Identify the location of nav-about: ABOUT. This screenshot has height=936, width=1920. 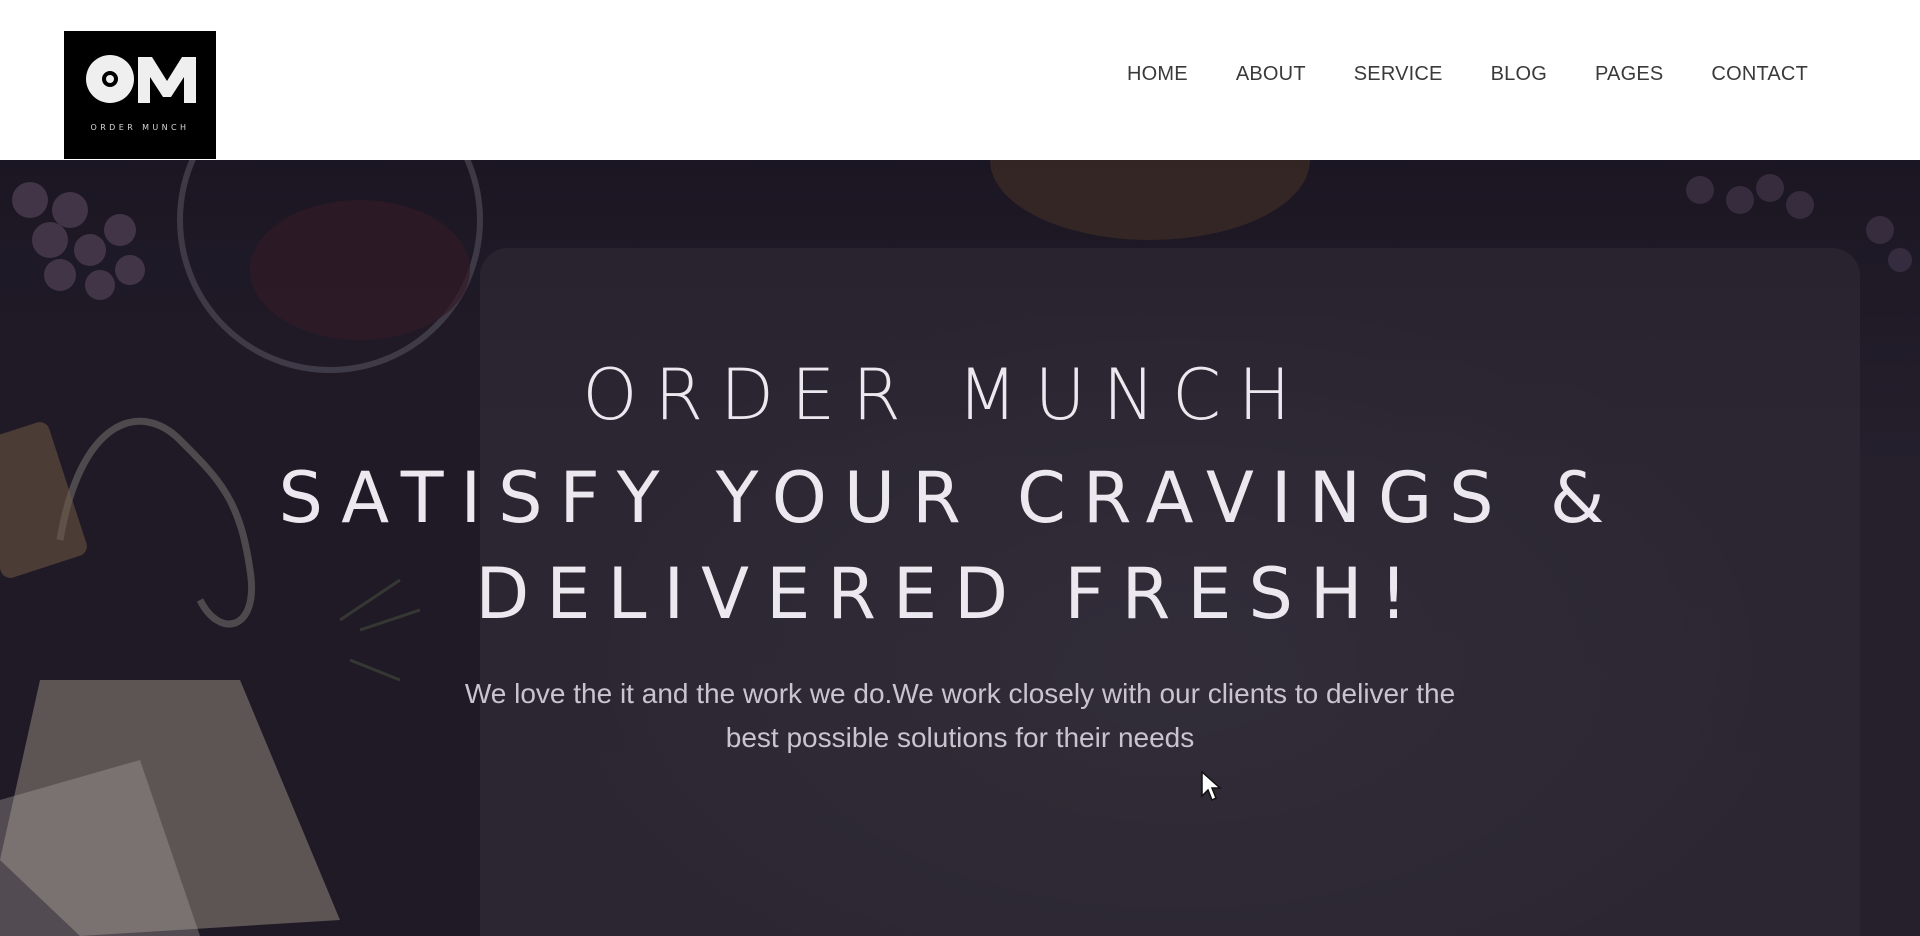
(1271, 74).